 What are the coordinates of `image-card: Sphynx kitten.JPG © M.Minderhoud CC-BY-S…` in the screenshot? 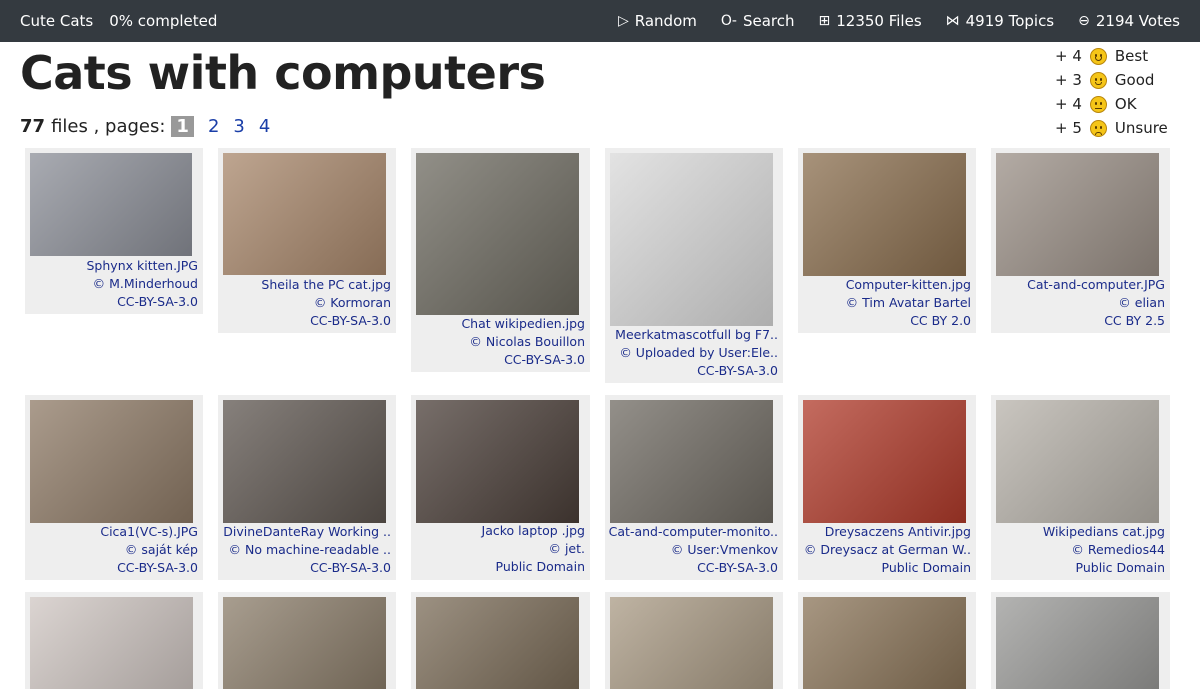 It's located at (114, 231).